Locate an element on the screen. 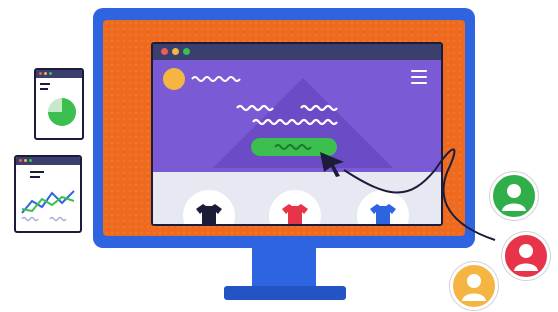 This screenshot has height=312, width=558. browser-title-bar is located at coordinates (297, 52).